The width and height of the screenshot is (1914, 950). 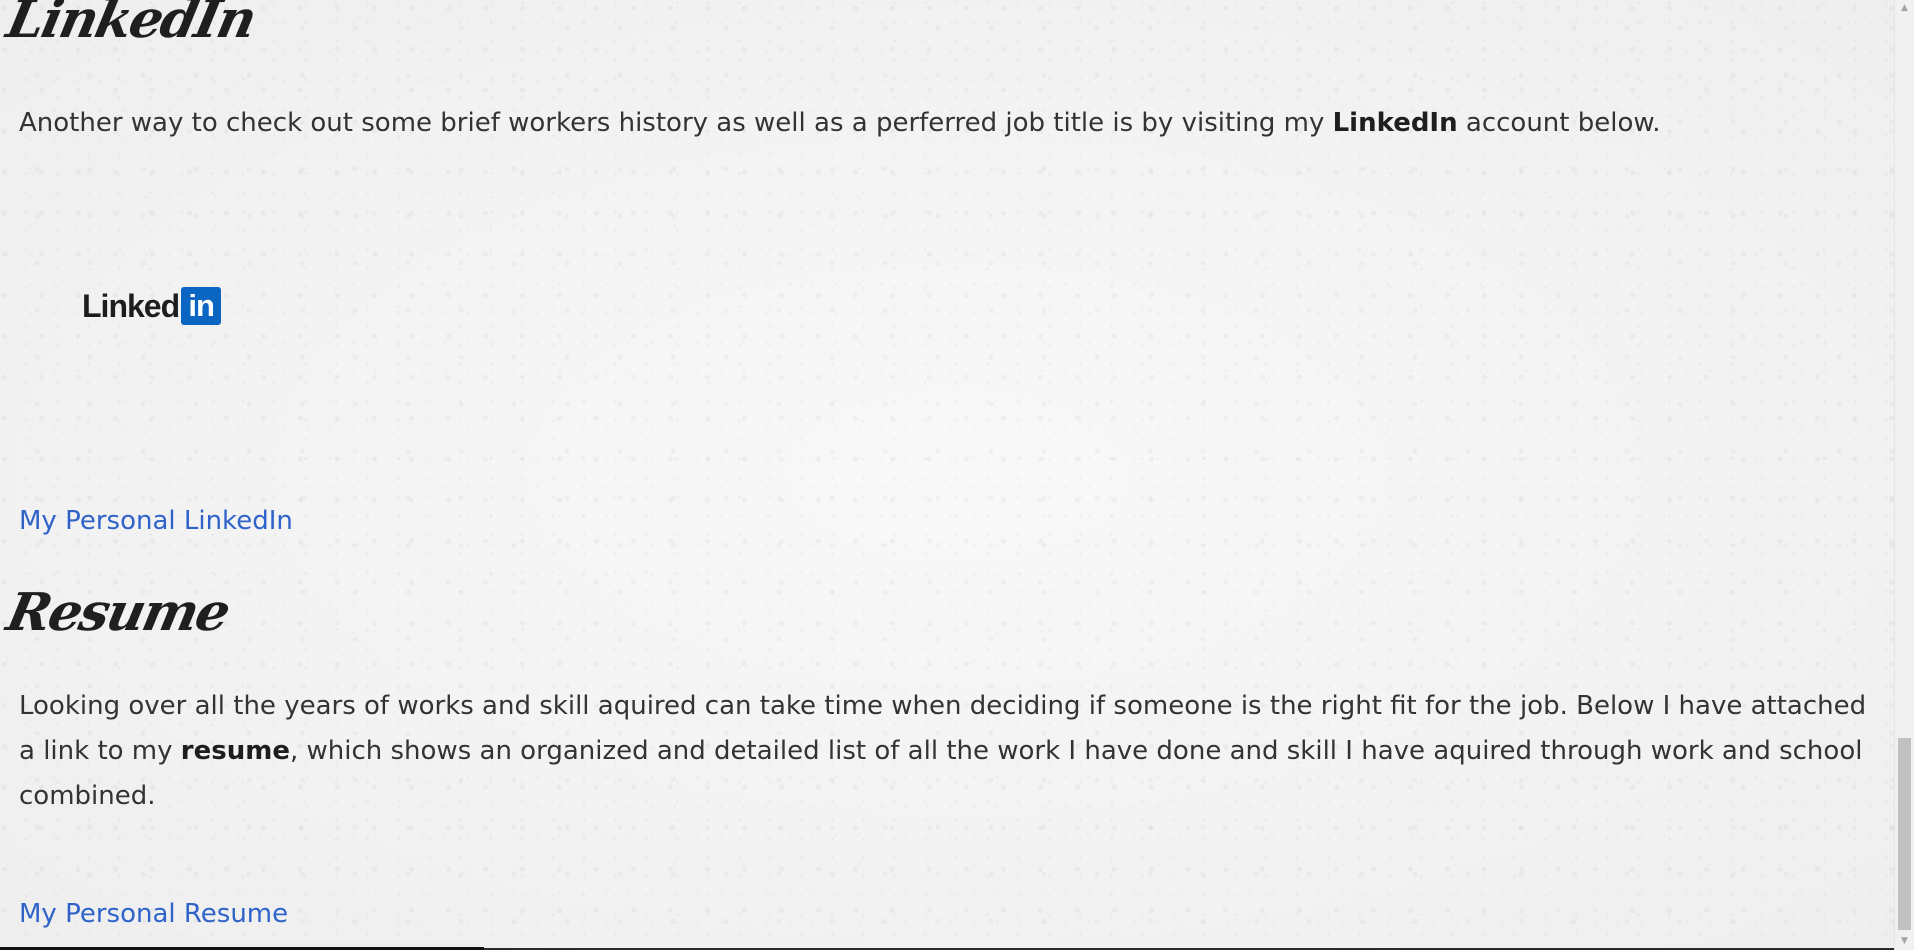 I want to click on scrollbar-thumb, so click(x=1904, y=834).